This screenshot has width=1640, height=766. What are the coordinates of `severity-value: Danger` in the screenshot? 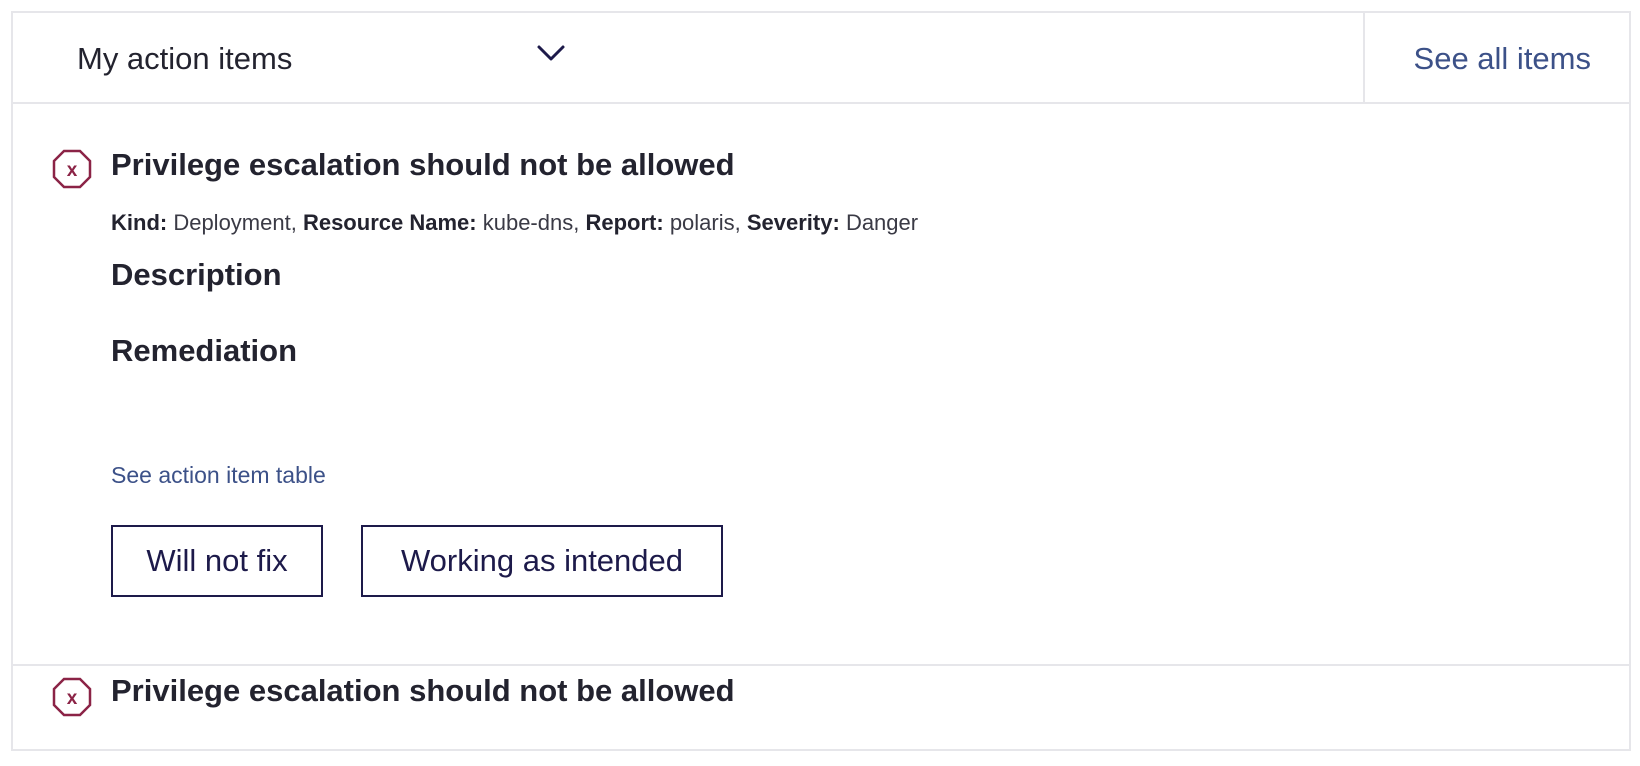 It's located at (882, 222).